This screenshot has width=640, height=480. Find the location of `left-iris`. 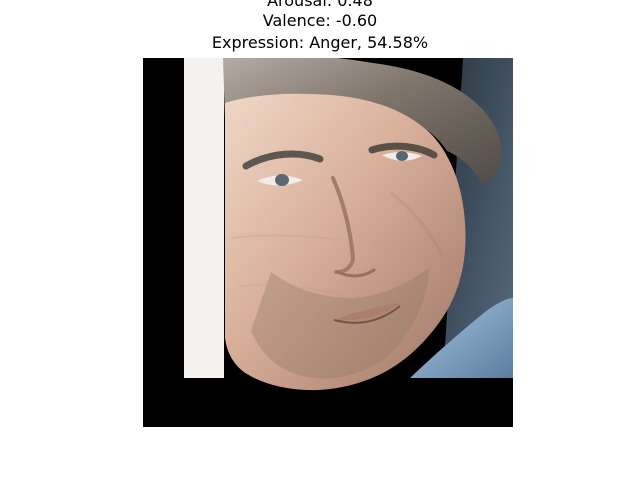

left-iris is located at coordinates (282, 180).